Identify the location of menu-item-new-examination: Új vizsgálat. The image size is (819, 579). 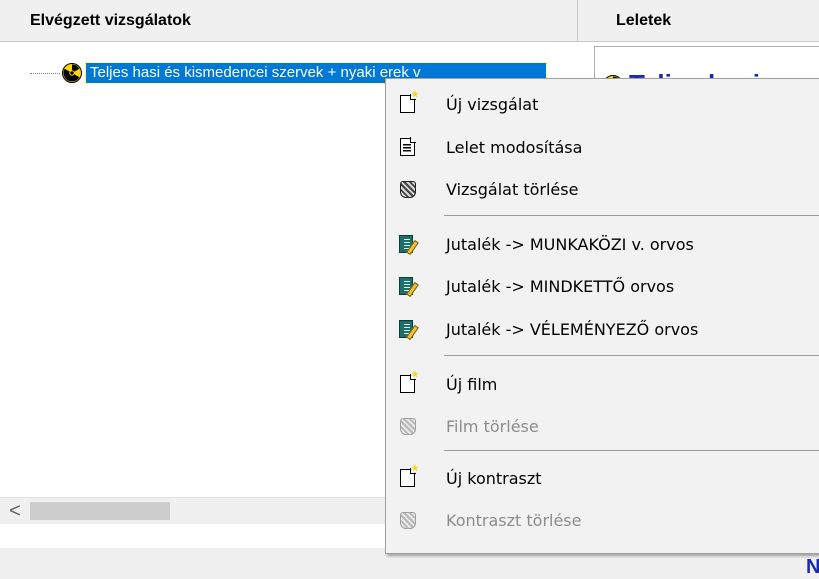
(602, 104).